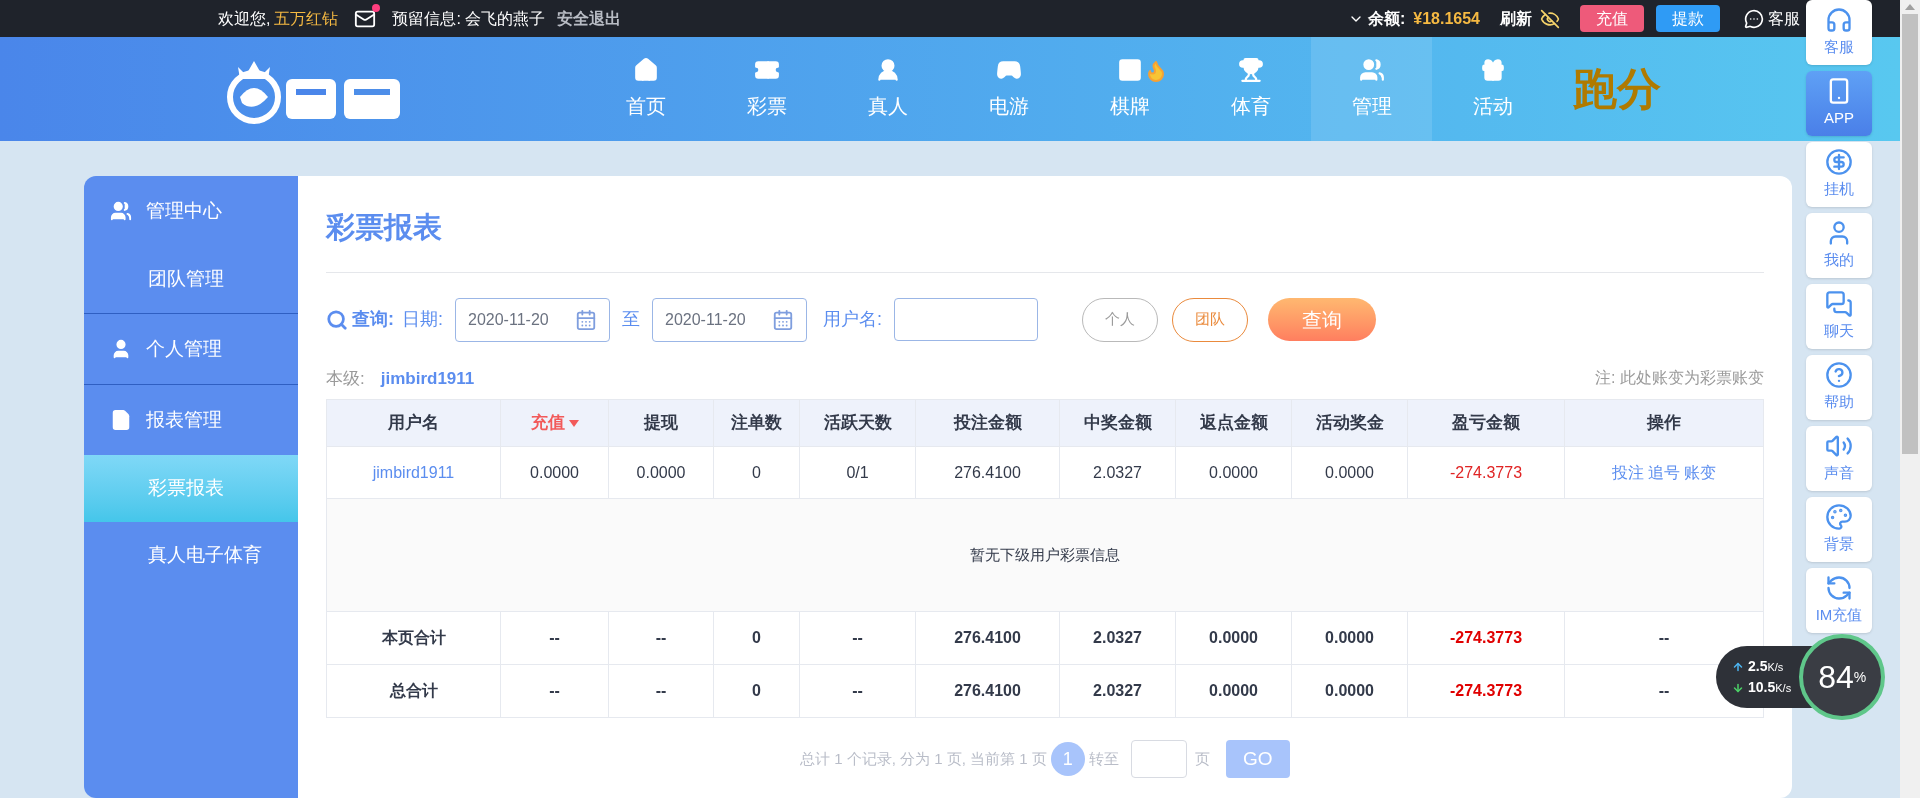  What do you see at coordinates (757, 423) in the screenshot?
I see `column-header: 注单数` at bounding box center [757, 423].